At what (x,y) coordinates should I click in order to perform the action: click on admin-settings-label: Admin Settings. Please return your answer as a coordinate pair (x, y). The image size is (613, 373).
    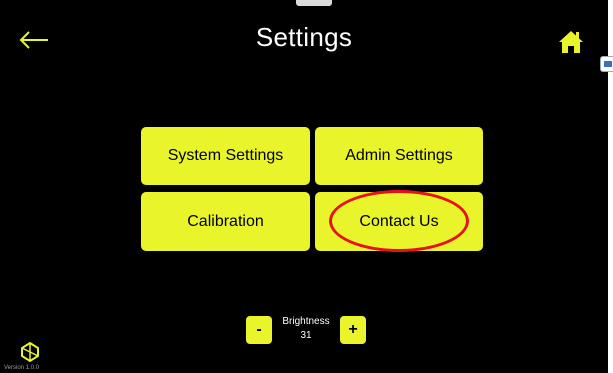
    Looking at the image, I should click on (399, 155).